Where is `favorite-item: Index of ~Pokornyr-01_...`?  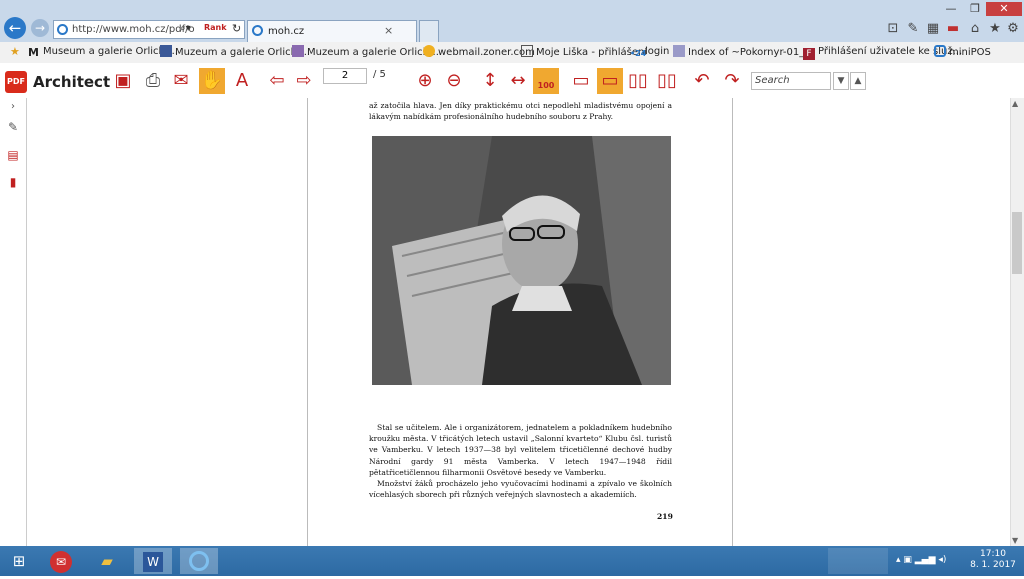
favorite-item: Index of ~Pokornyr-01_... is located at coordinates (743, 52).